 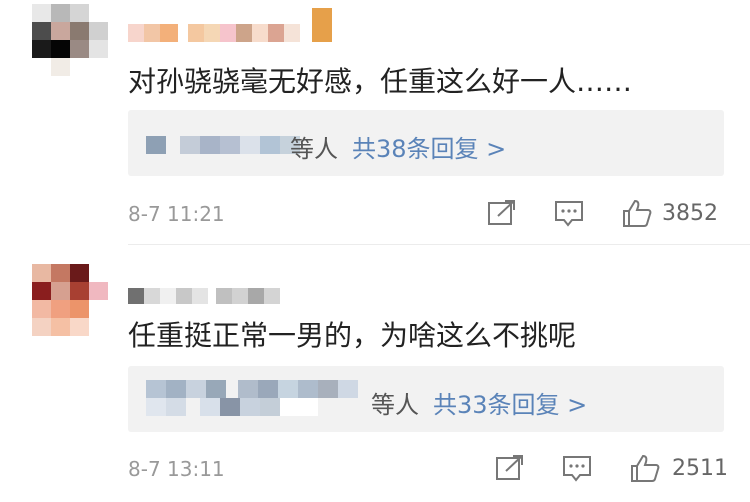 I want to click on comment-text: 任重挺正常一男的，为啥这么不挑呢, so click(x=352, y=335).